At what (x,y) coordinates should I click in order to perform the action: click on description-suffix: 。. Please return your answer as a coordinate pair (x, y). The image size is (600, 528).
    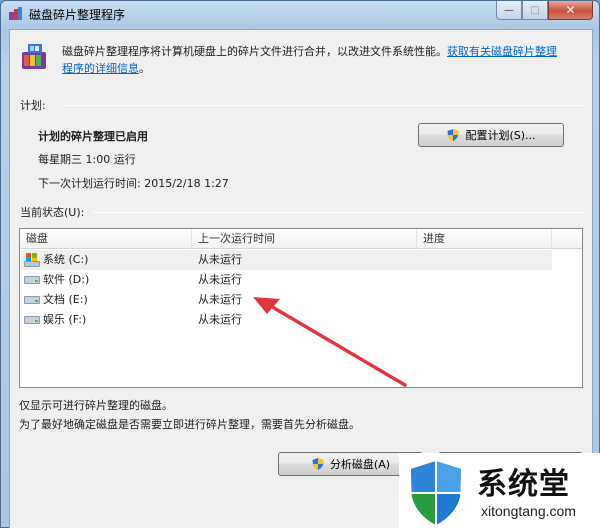
    Looking at the image, I should click on (144, 68).